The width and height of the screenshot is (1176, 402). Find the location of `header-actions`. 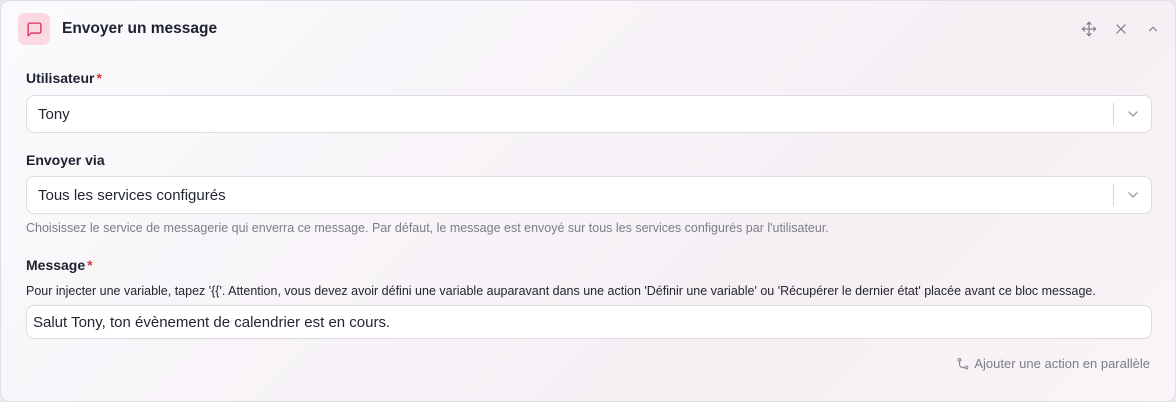

header-actions is located at coordinates (1121, 29).